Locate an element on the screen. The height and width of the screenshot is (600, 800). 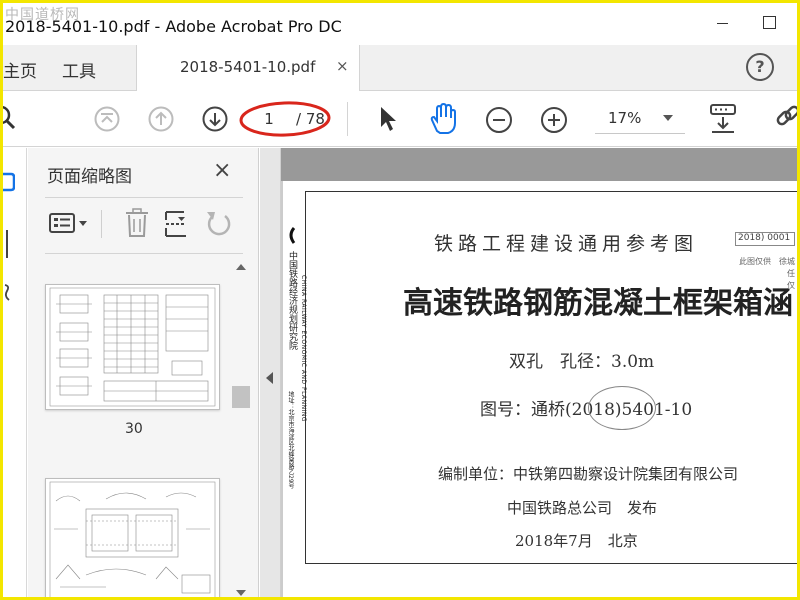
panel-toggle is located at coordinates (270, 372).